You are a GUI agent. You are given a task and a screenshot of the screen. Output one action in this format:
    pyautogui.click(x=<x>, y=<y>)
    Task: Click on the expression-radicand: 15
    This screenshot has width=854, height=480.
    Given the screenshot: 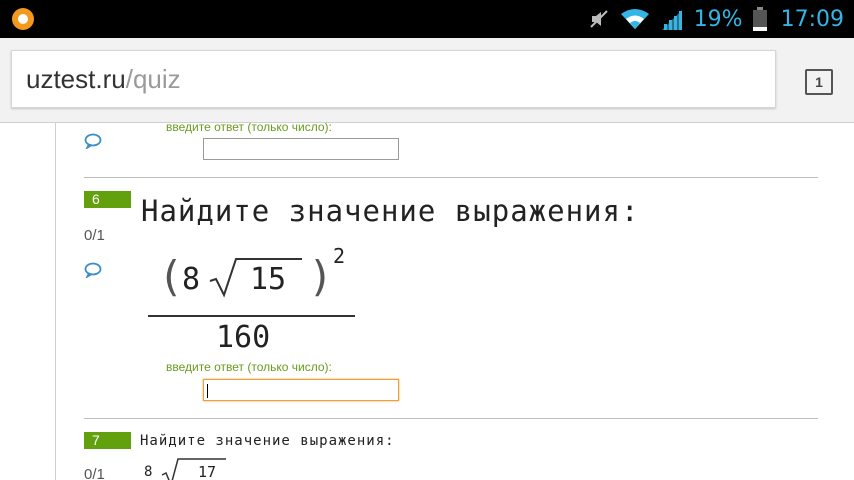 What is the action you would take?
    pyautogui.click(x=268, y=279)
    